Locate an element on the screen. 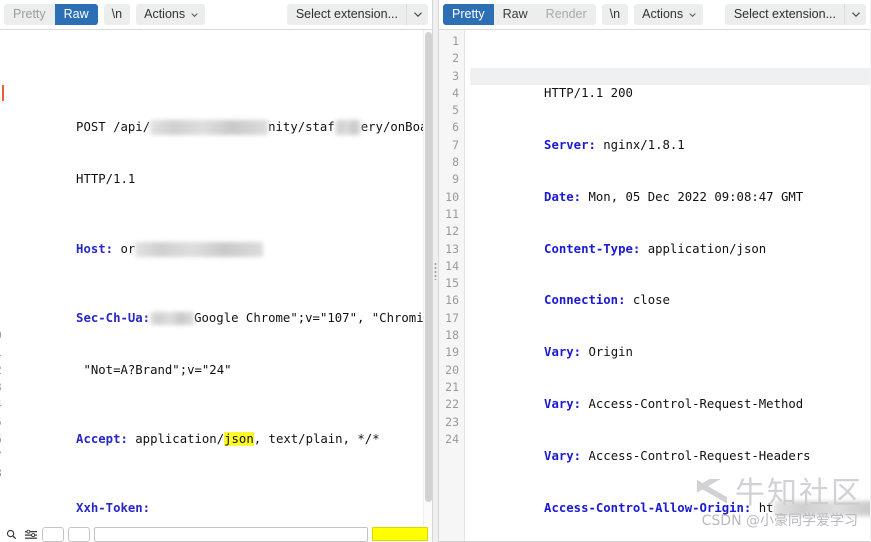  search-prev-button is located at coordinates (53, 534).